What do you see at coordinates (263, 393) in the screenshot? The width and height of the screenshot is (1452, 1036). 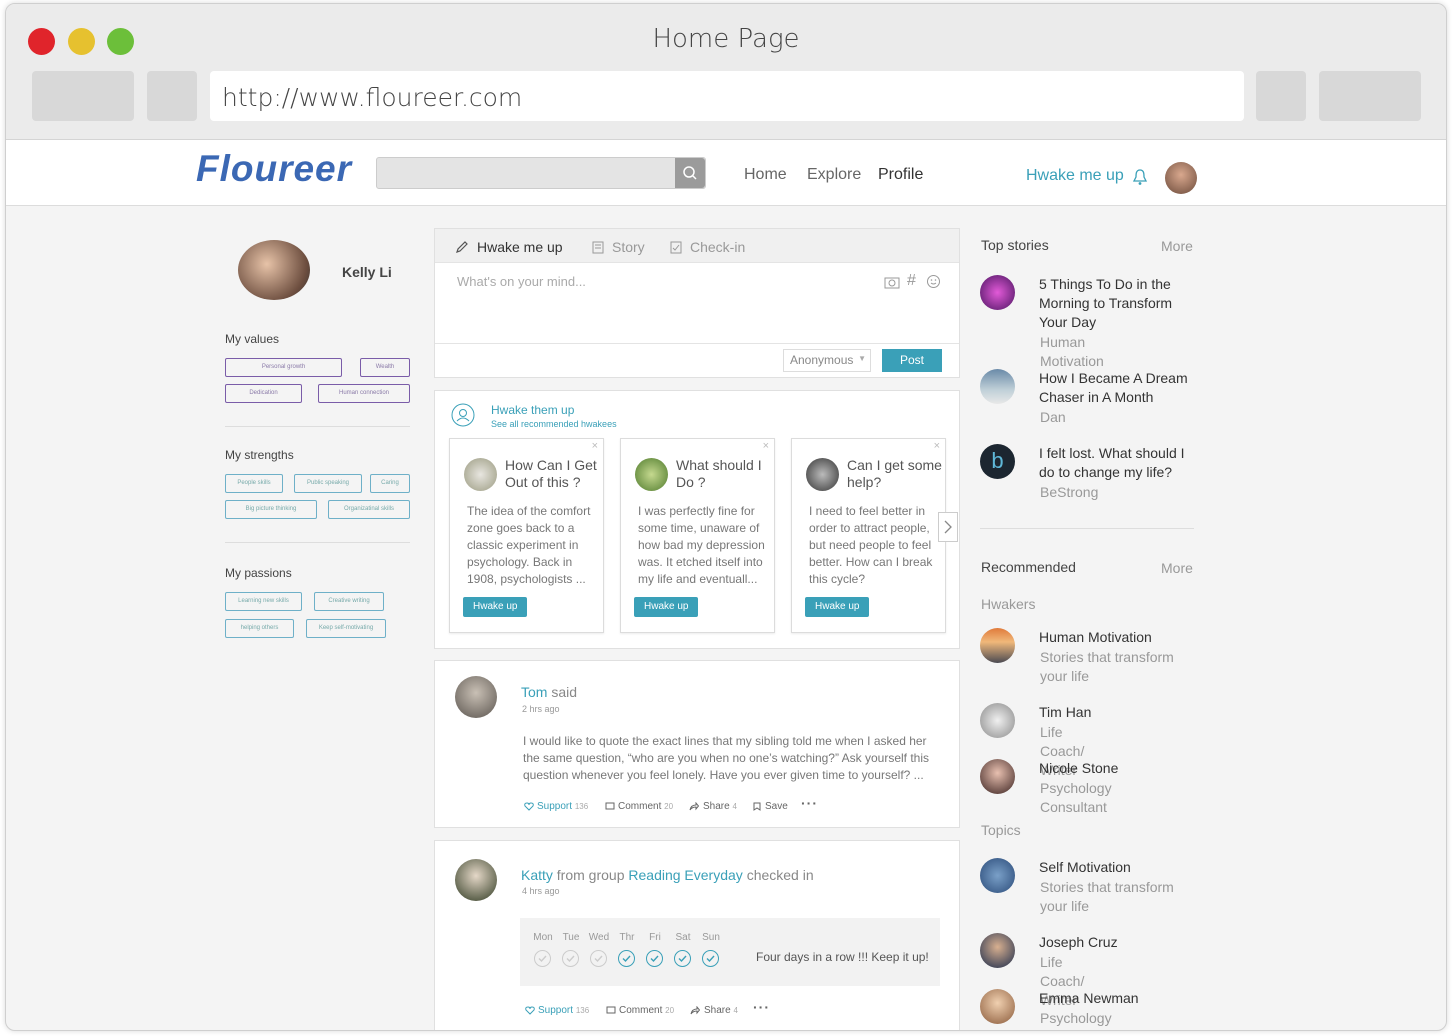 I see `value-tag: Dedication` at bounding box center [263, 393].